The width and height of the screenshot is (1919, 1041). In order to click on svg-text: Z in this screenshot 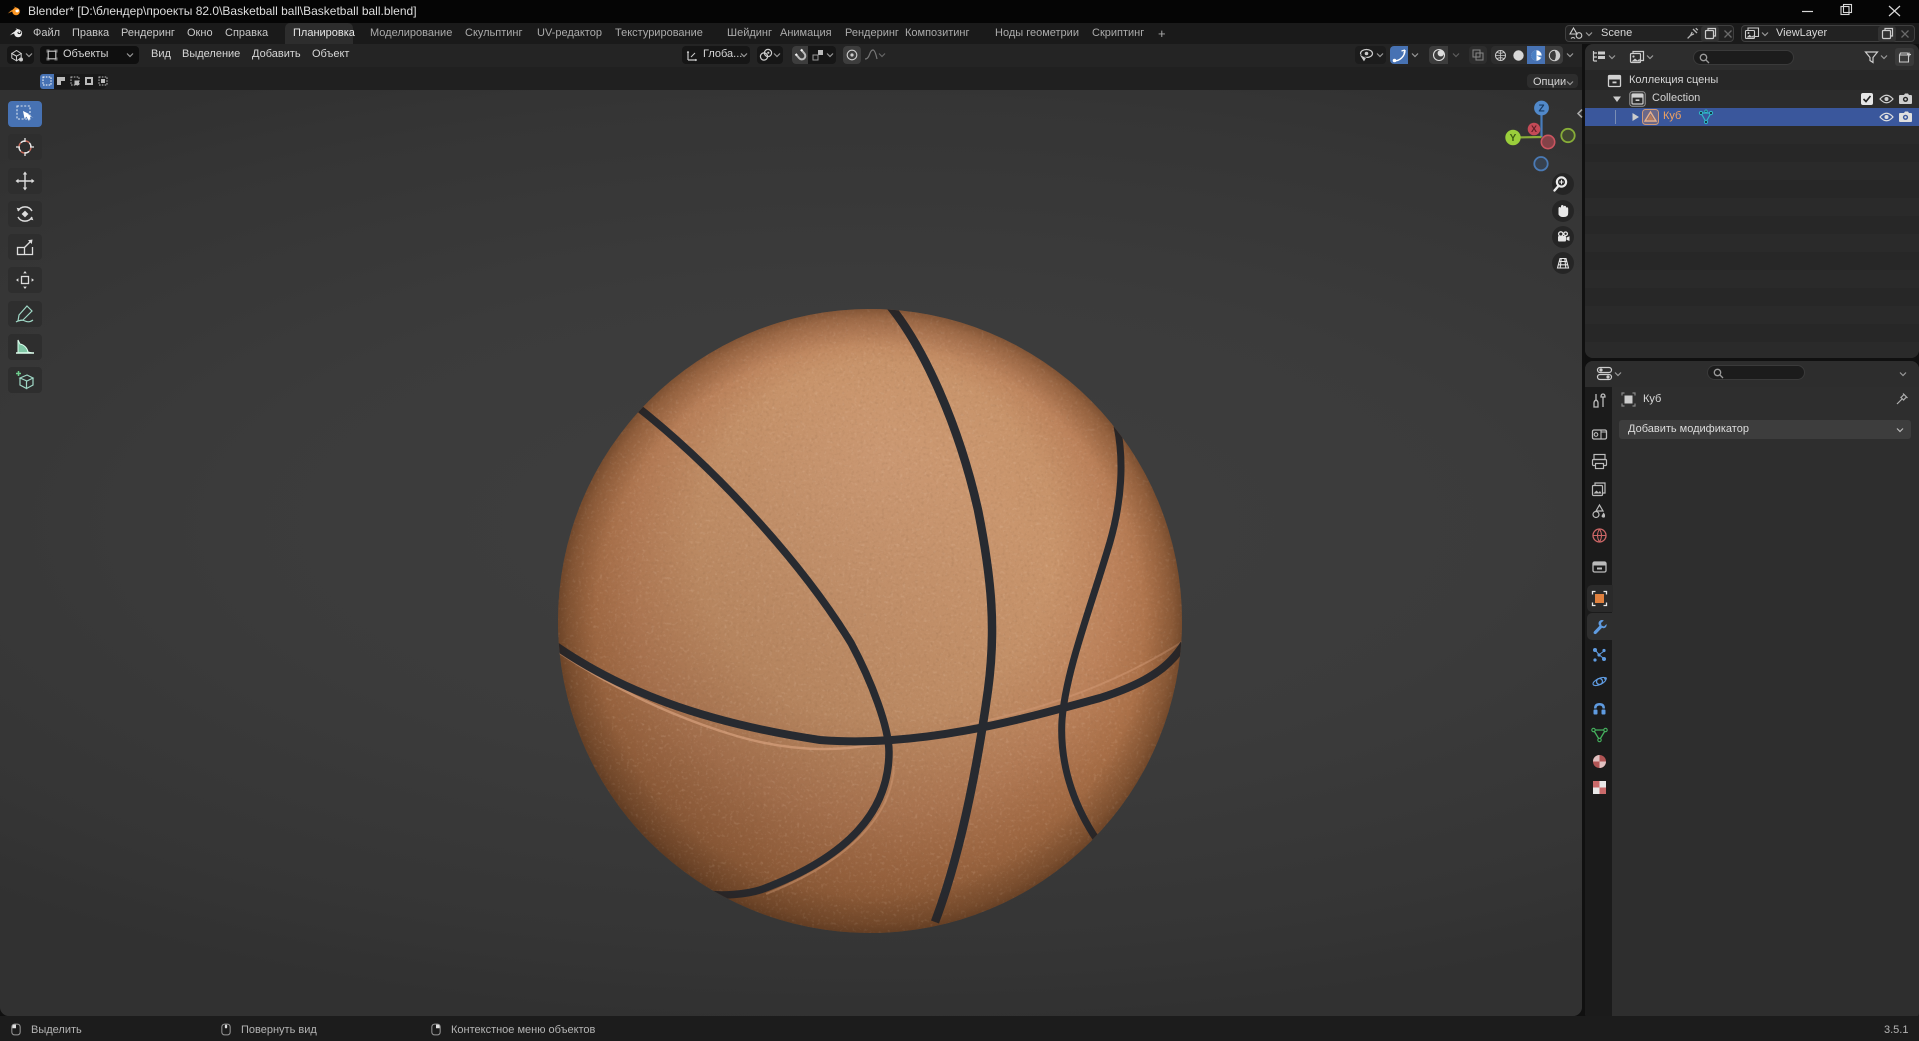, I will do `click(1541, 109)`.